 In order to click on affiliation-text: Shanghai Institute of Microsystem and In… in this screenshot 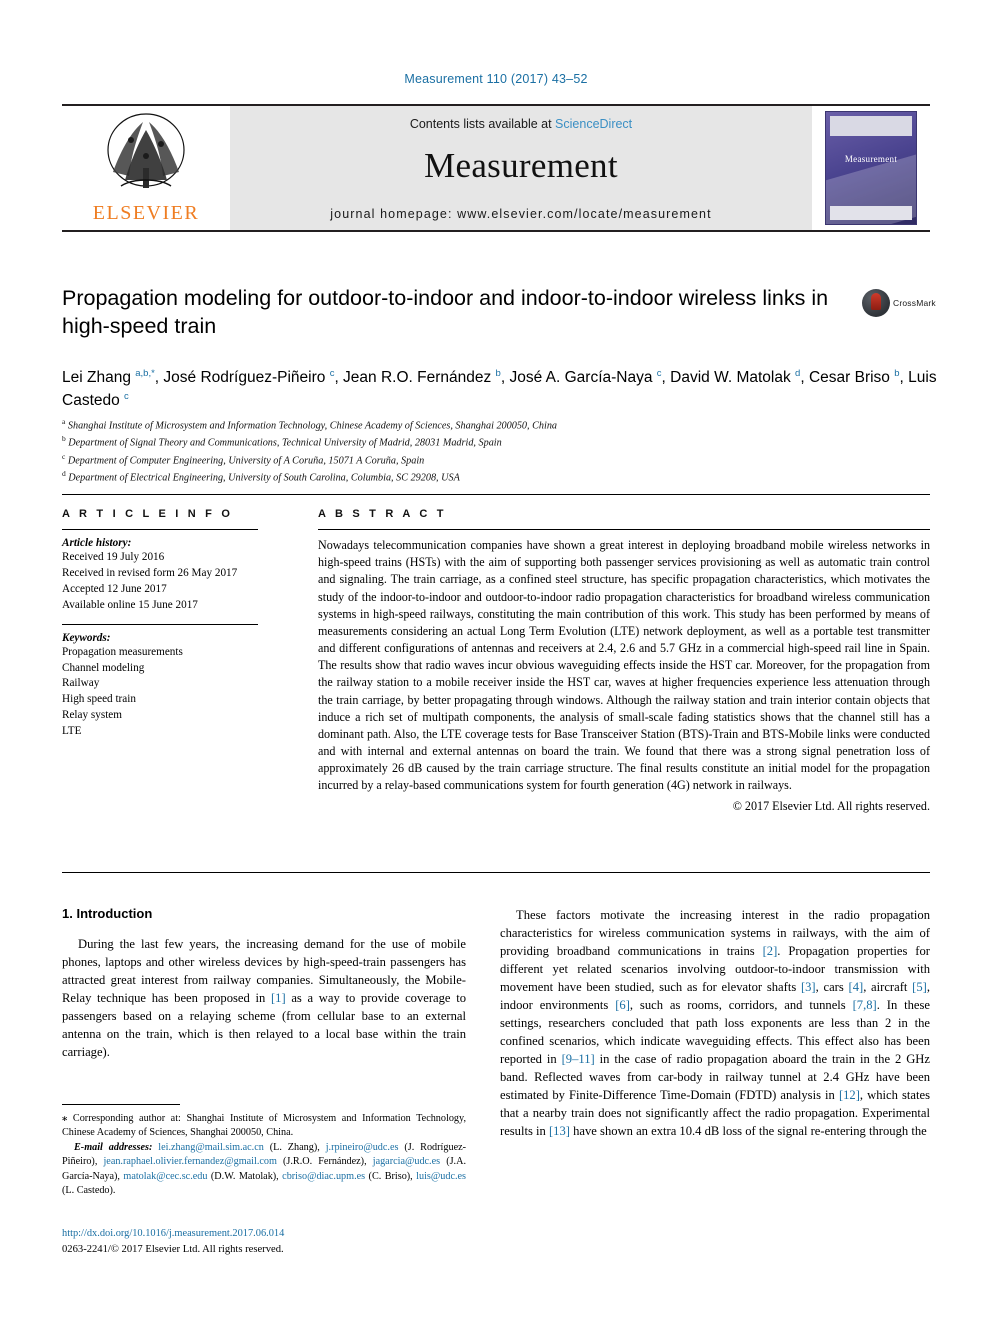, I will do `click(312, 426)`.